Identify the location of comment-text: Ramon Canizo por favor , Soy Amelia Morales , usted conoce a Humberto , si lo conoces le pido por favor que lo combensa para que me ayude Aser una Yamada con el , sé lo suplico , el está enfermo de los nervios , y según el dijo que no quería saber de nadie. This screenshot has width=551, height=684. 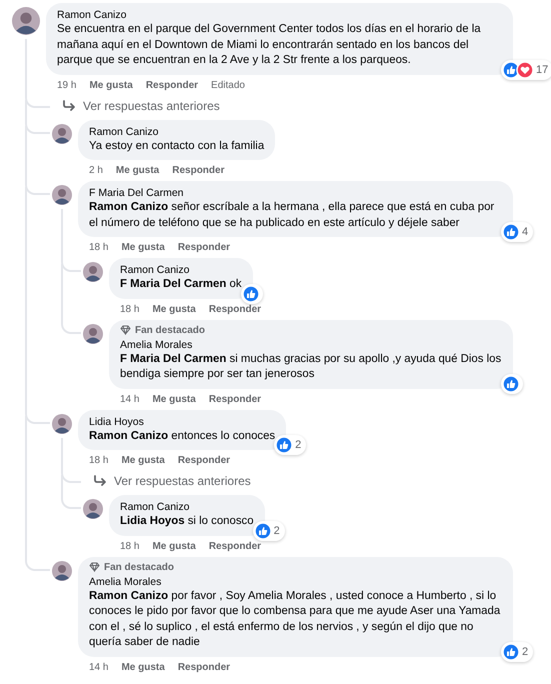
(295, 619).